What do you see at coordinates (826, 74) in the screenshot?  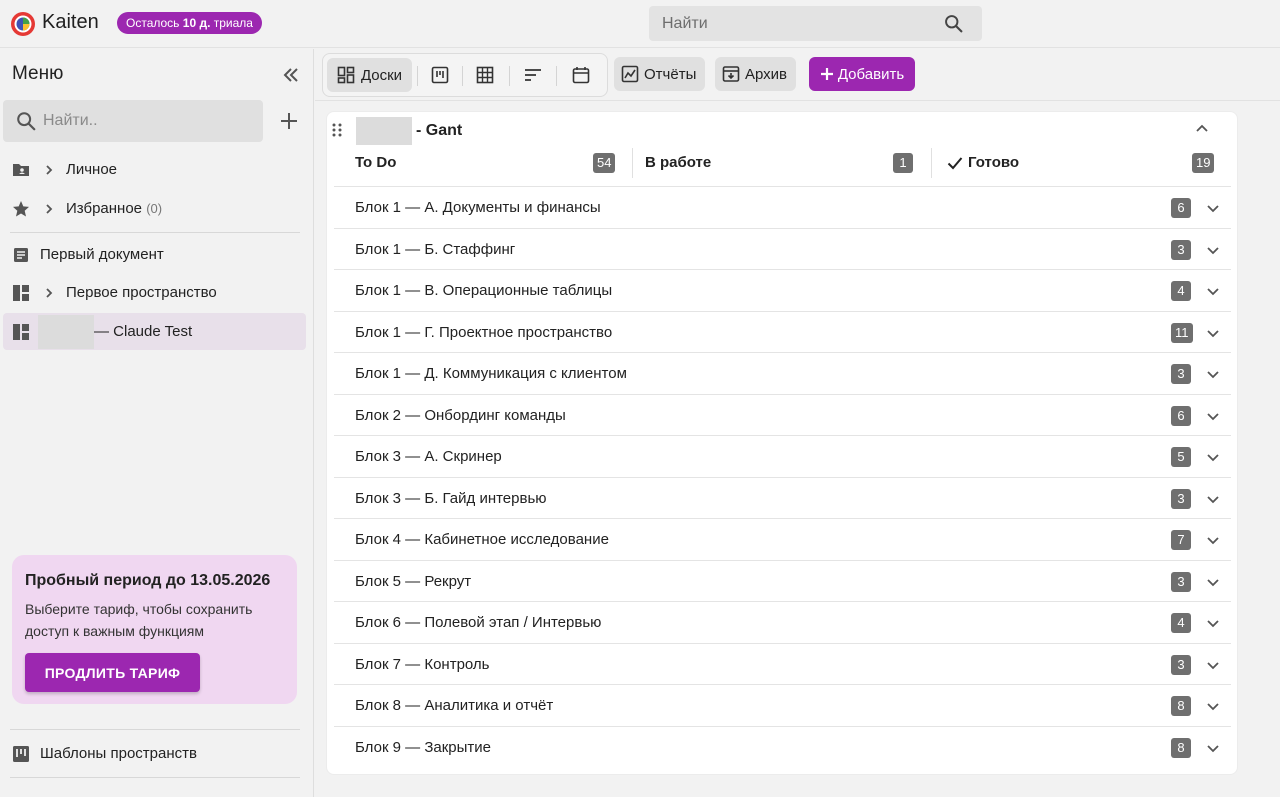 I see `plus-icon` at bounding box center [826, 74].